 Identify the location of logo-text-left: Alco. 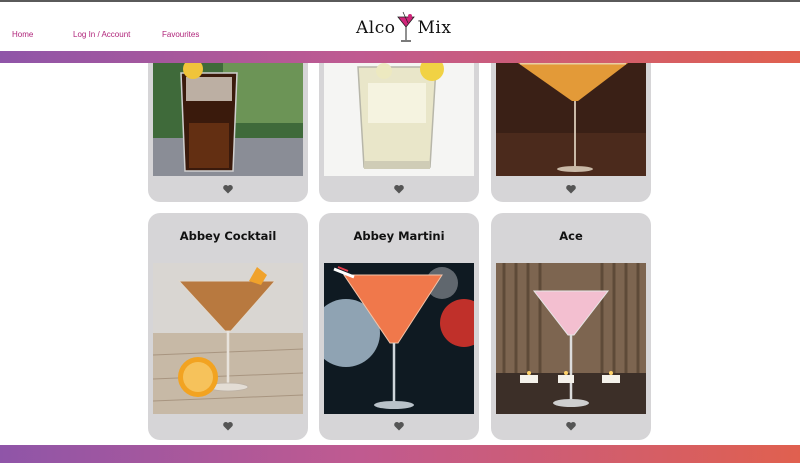
(376, 28).